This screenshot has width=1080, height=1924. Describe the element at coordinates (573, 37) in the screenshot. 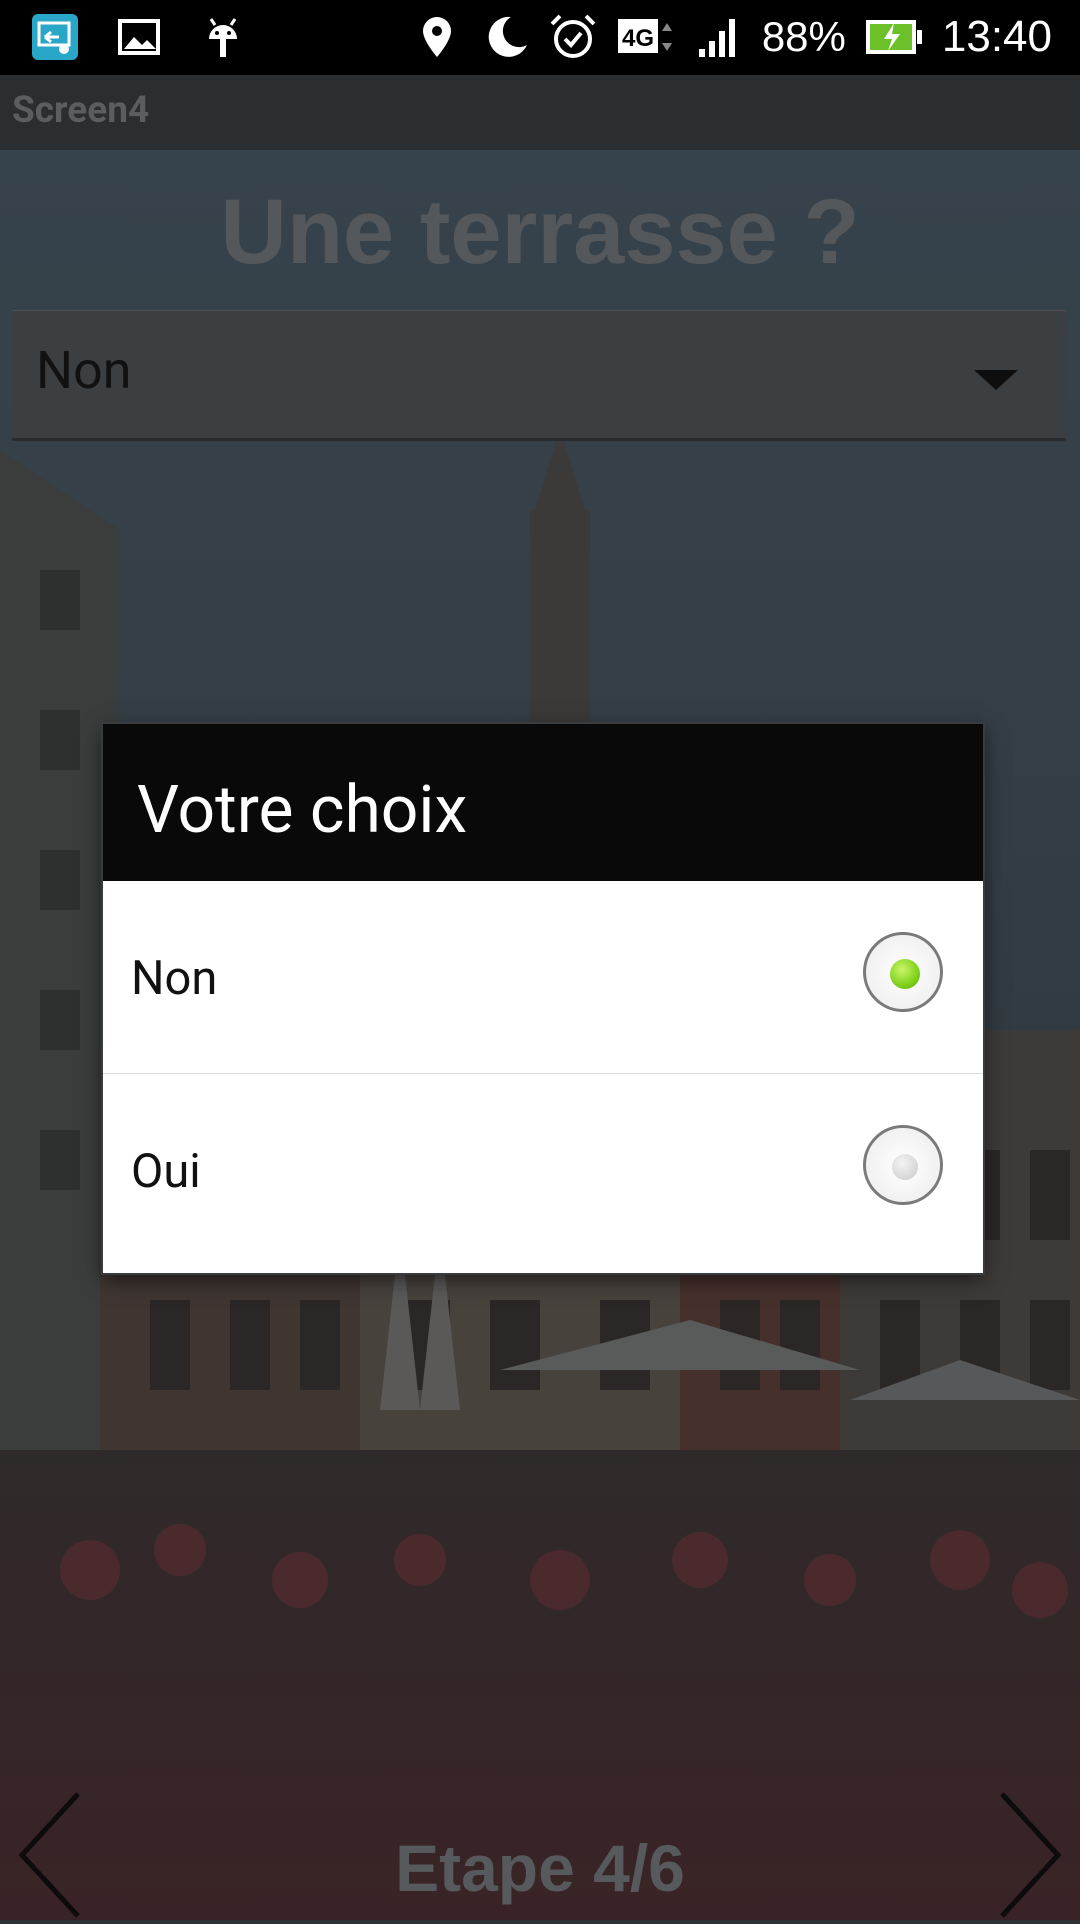

I see `alarm-icon` at that location.